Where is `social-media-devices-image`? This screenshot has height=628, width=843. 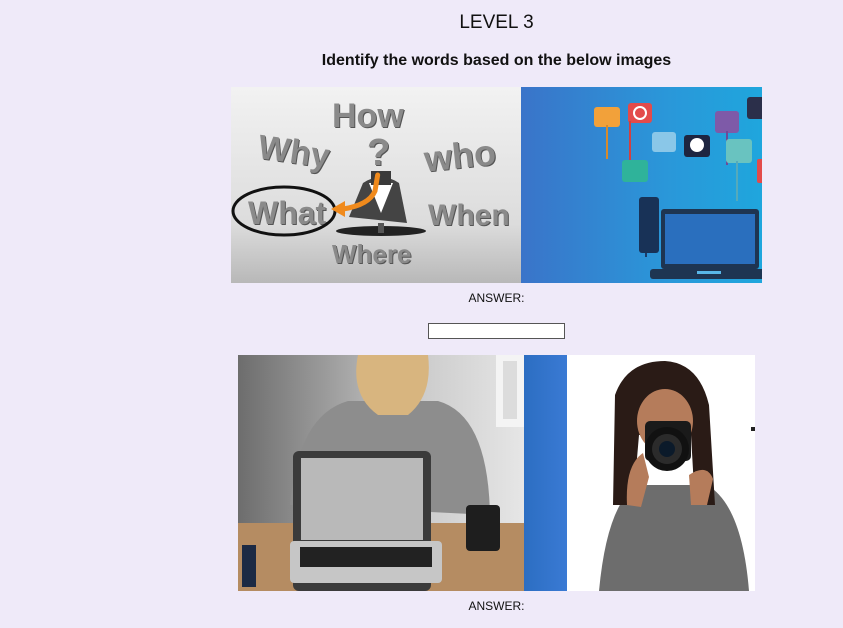 social-media-devices-image is located at coordinates (641, 185).